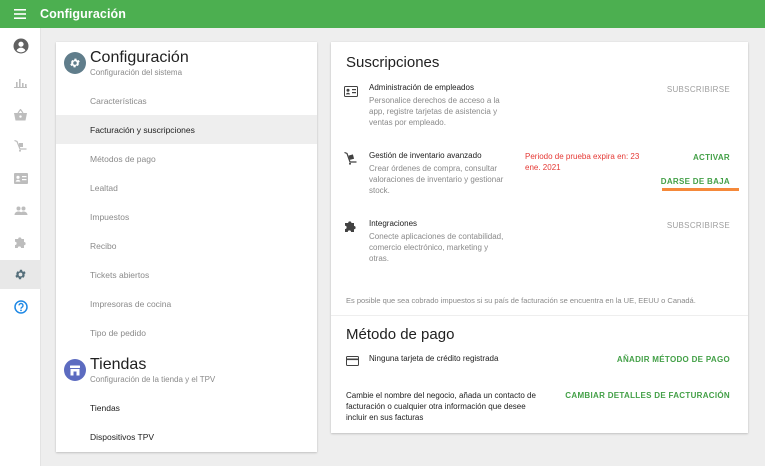 This screenshot has height=466, width=765. What do you see at coordinates (434, 358) in the screenshot?
I see `no-card-text: Ninguna tarjeta de crédito registrada` at bounding box center [434, 358].